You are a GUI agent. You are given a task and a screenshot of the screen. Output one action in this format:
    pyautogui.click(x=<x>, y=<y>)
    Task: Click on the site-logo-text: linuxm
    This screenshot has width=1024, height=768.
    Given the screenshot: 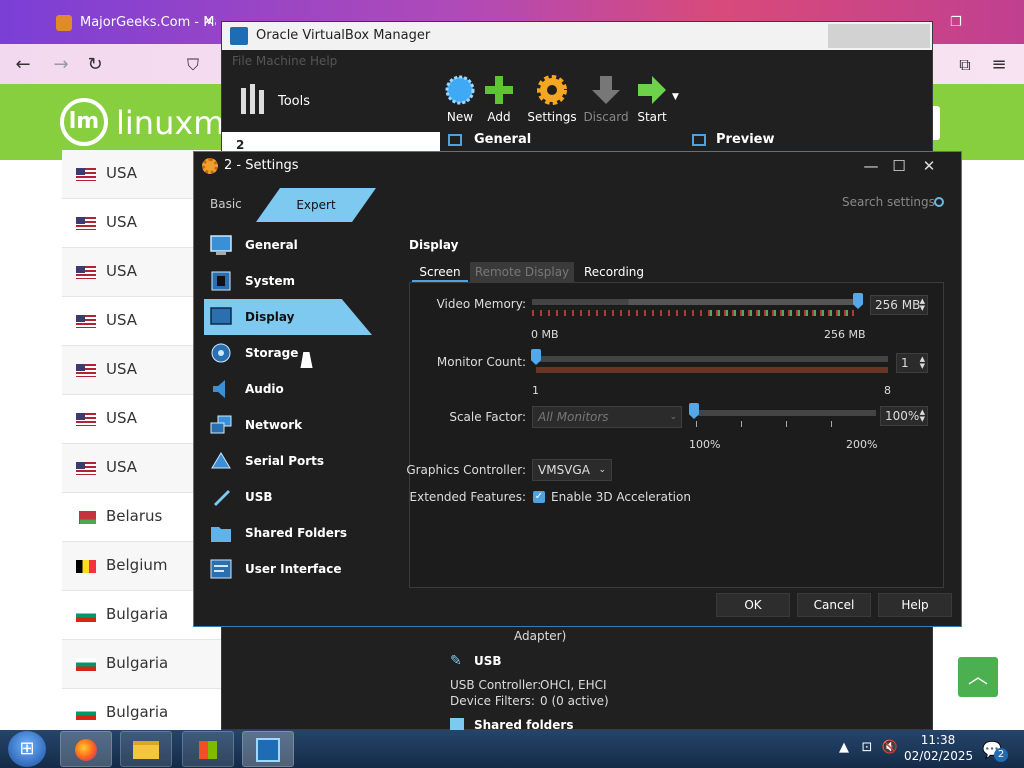 What is the action you would take?
    pyautogui.click(x=170, y=123)
    